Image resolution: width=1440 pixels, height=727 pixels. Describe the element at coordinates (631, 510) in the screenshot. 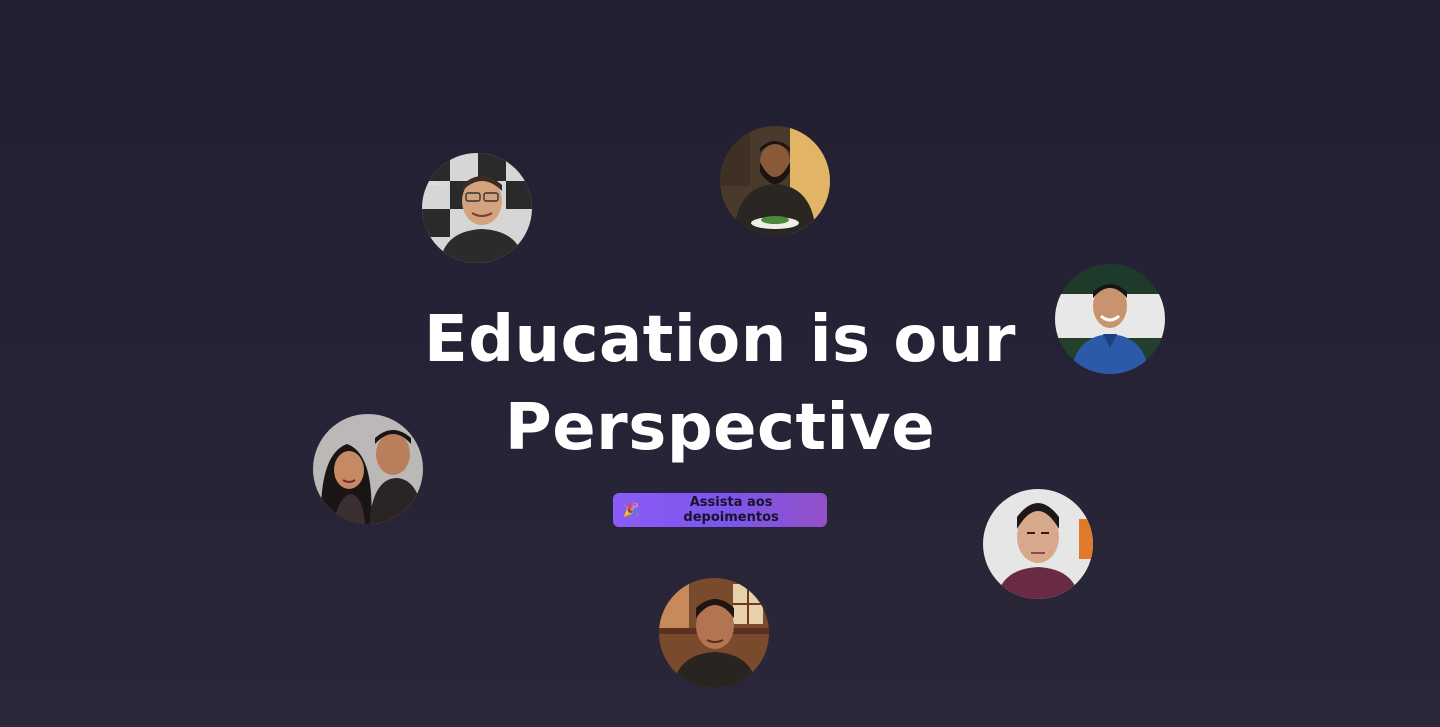

I see `party-popper-icon: 🎉` at that location.